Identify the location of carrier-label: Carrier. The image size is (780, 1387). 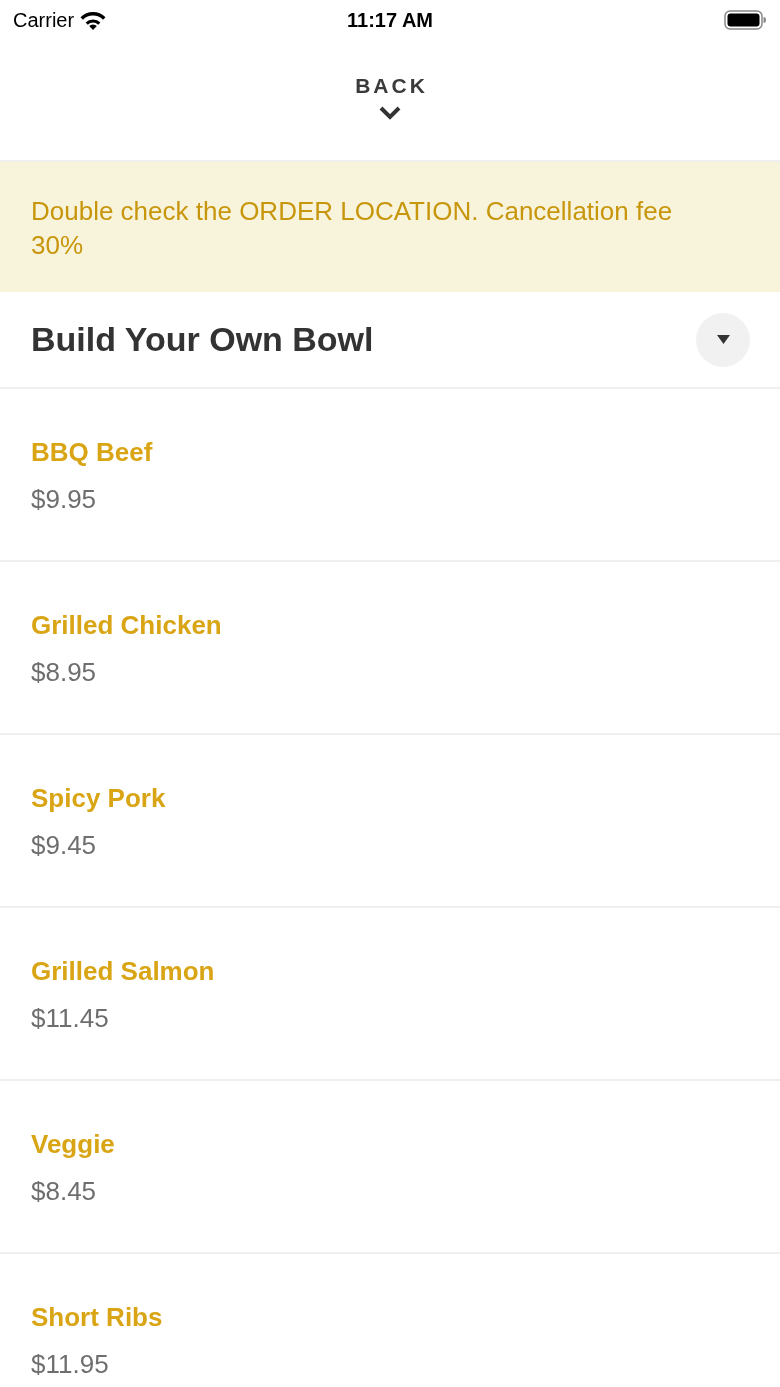
(44, 20).